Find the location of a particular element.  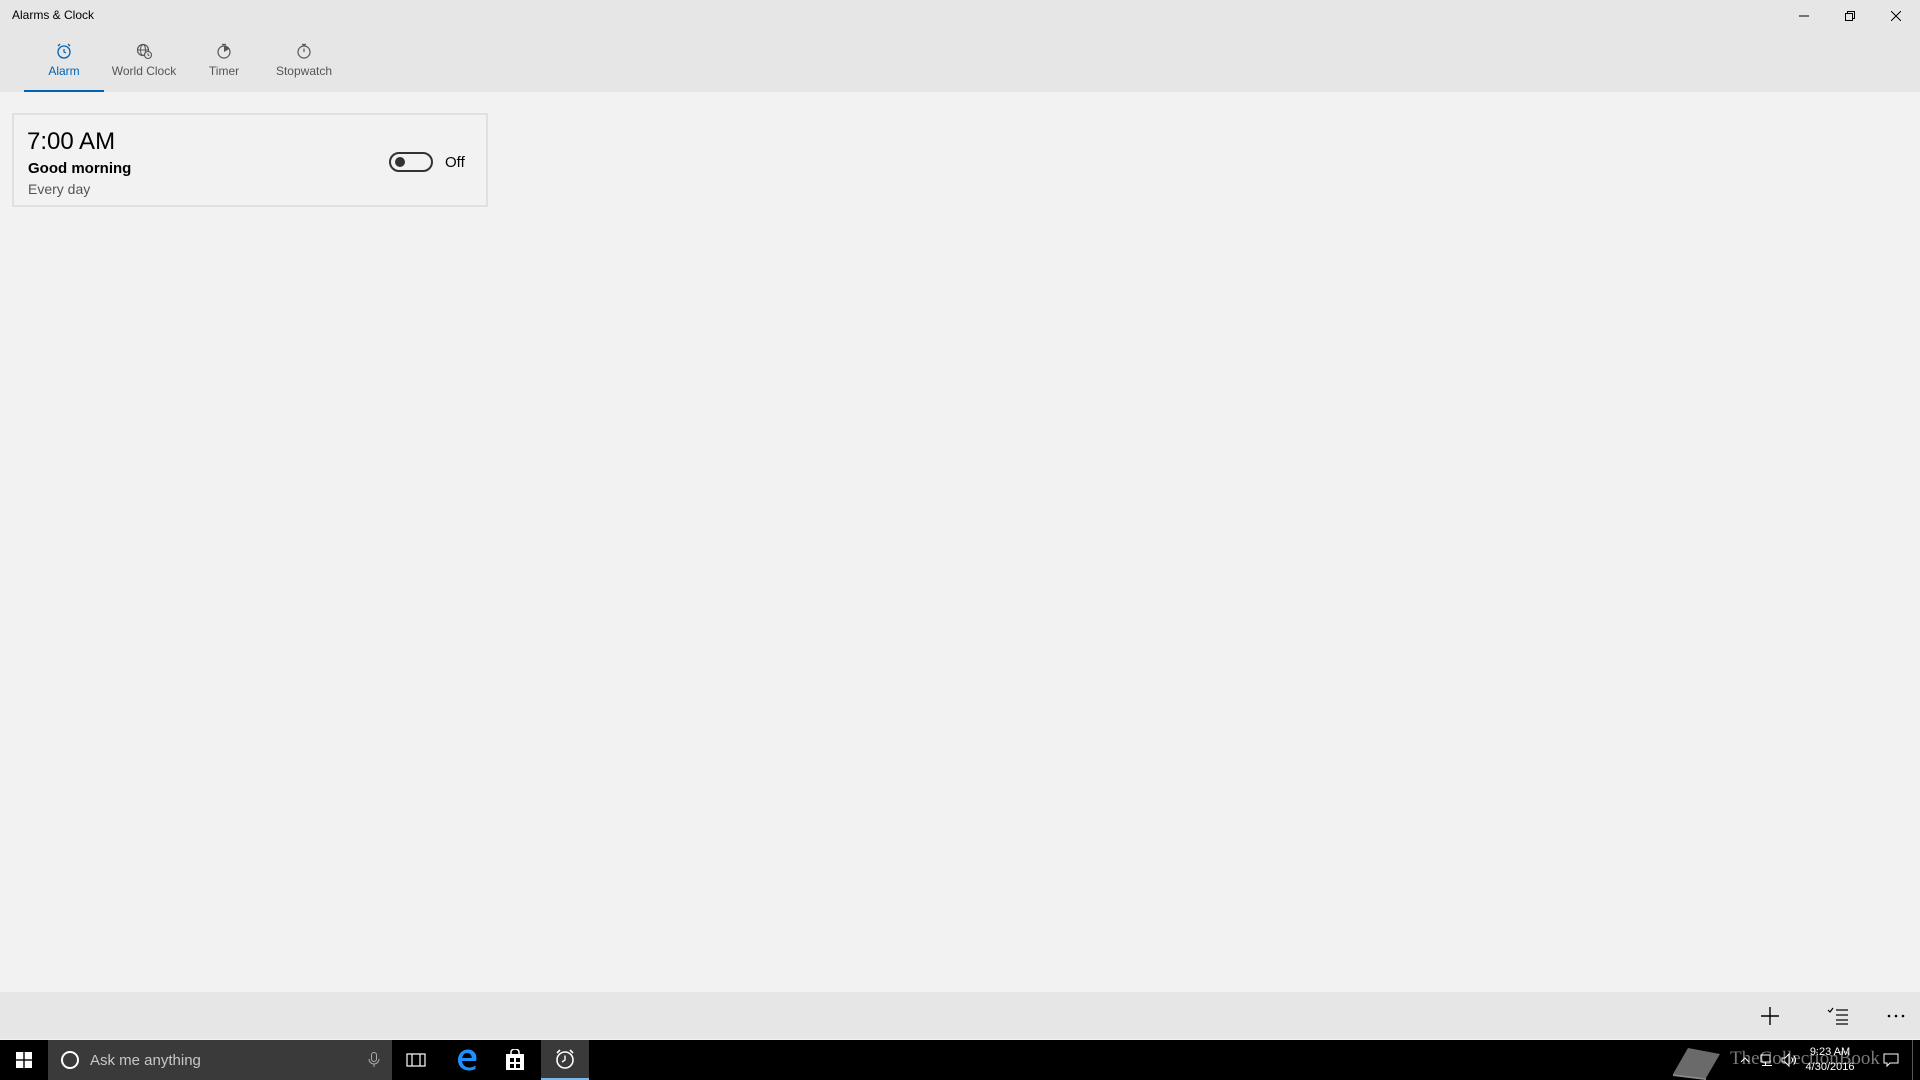

search-placeholder: Ask me anything is located at coordinates (145, 1060).